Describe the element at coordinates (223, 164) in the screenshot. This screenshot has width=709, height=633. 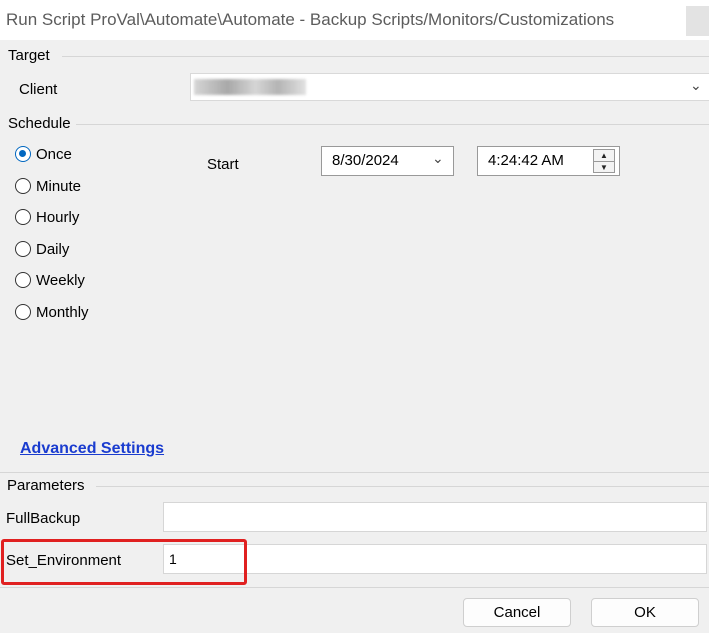
I see `start-label: Start` at that location.